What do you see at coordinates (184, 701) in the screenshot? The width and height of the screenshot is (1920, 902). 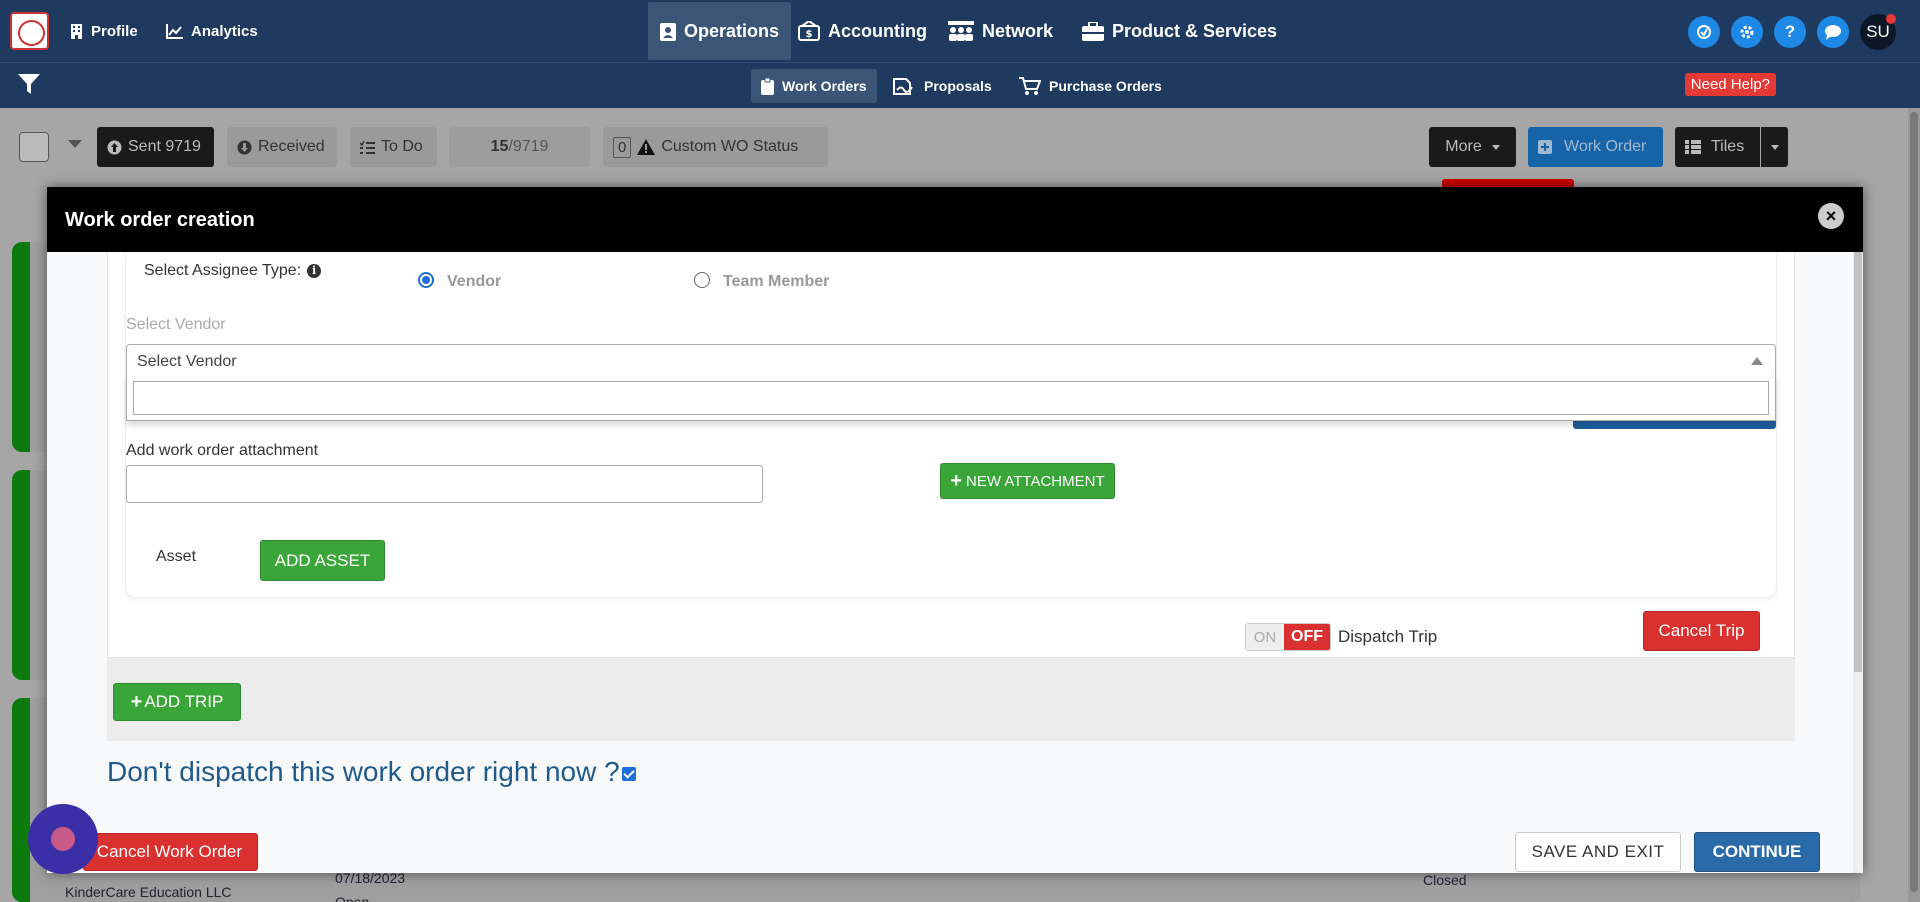 I see `add-trip-label: ADD TRIP` at bounding box center [184, 701].